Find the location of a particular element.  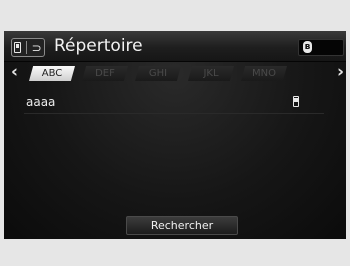

previous-tabs-arrow: ‹ is located at coordinates (14, 72).